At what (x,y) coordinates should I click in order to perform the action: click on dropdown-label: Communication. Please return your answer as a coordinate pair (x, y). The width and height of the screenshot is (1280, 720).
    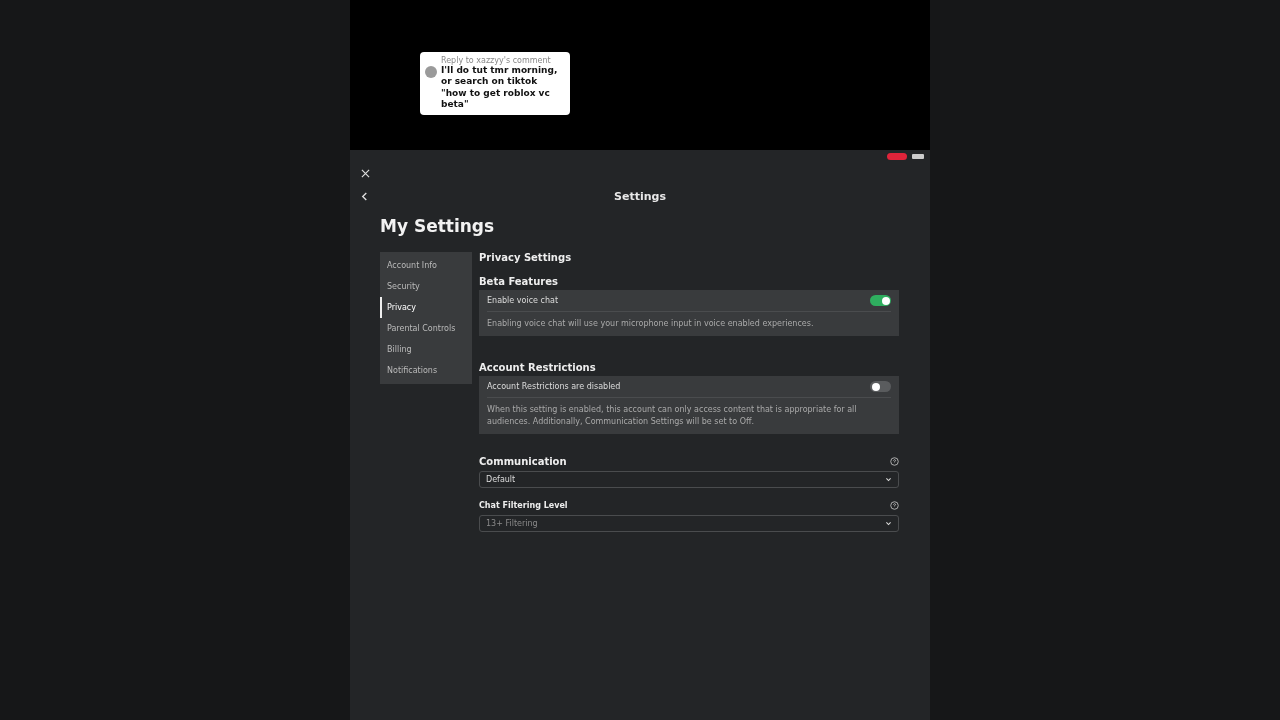
    Looking at the image, I should click on (523, 461).